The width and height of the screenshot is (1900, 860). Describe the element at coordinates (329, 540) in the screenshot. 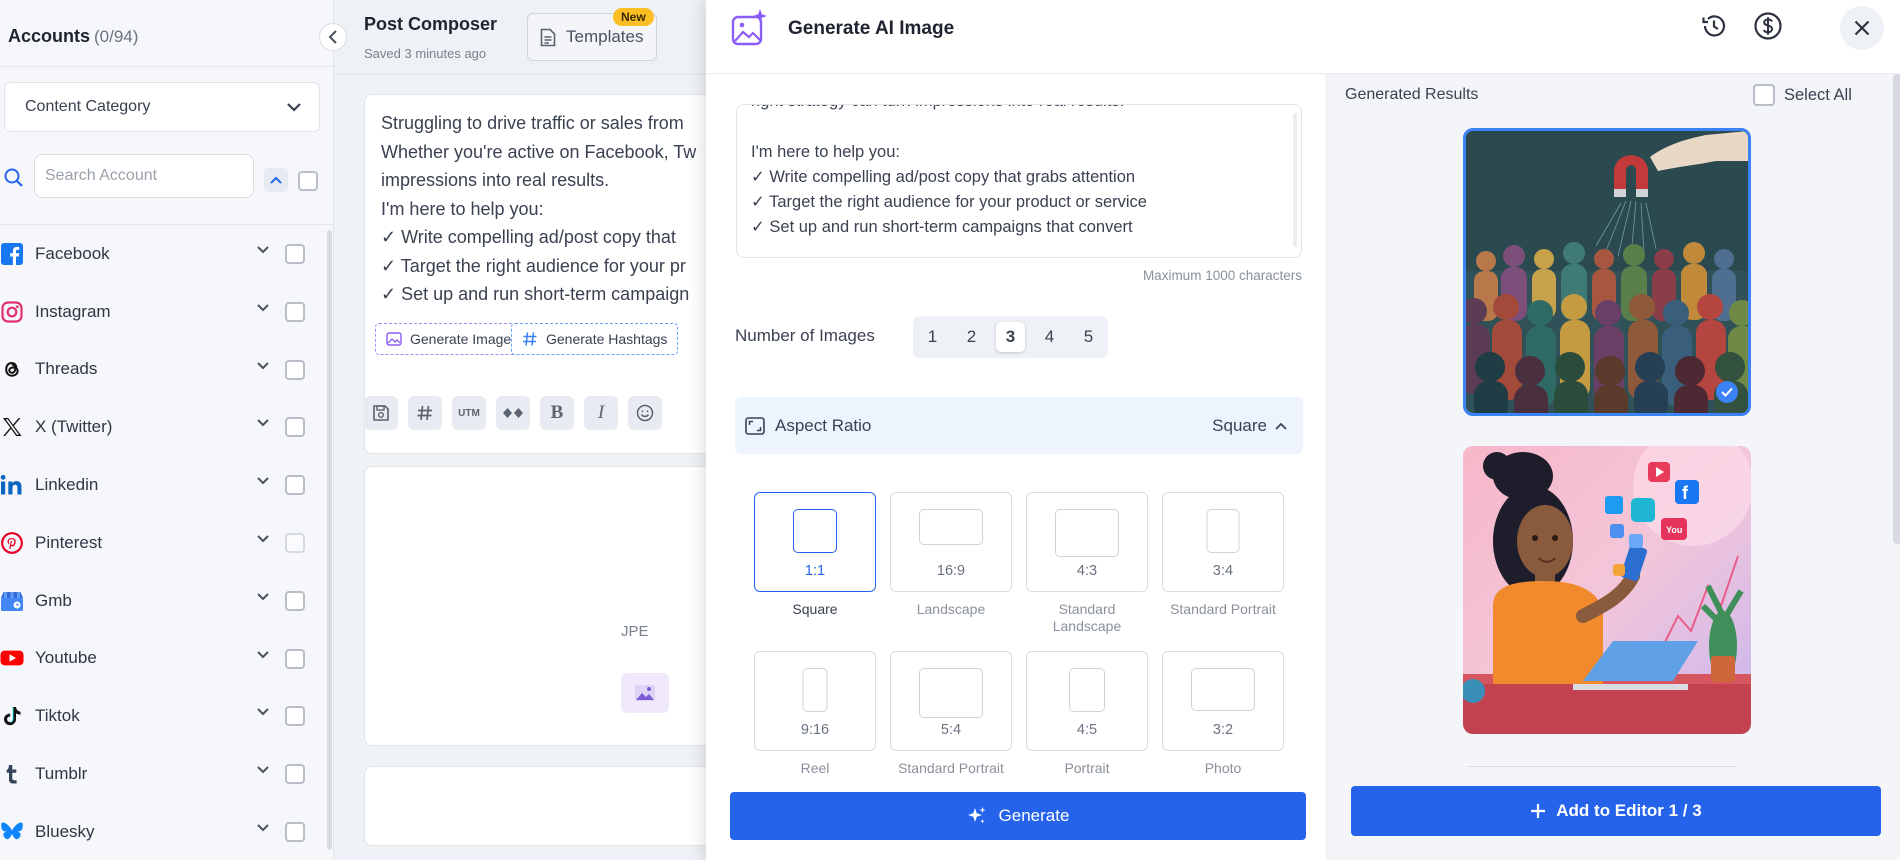

I see `sidebar-scrollbar` at that location.